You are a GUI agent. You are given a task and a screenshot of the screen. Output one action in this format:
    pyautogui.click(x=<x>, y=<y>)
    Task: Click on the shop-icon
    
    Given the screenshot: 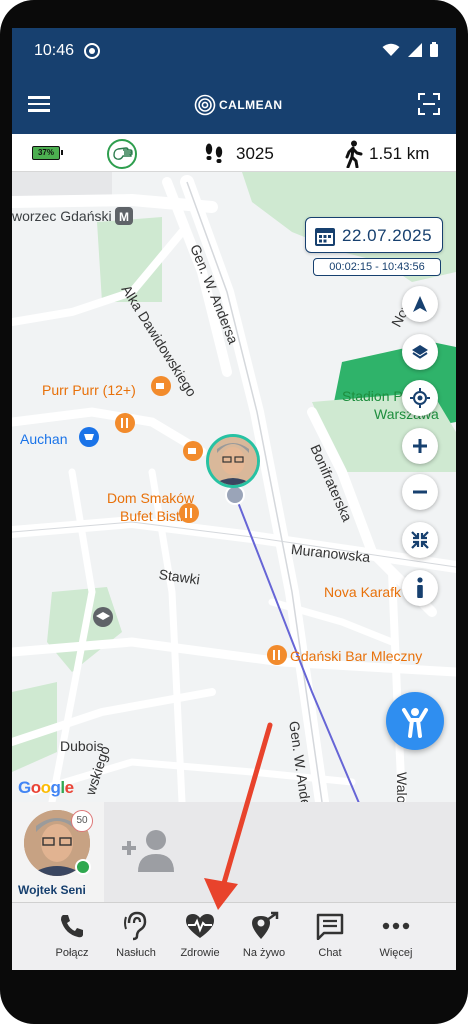 What is the action you would take?
    pyautogui.click(x=89, y=437)
    